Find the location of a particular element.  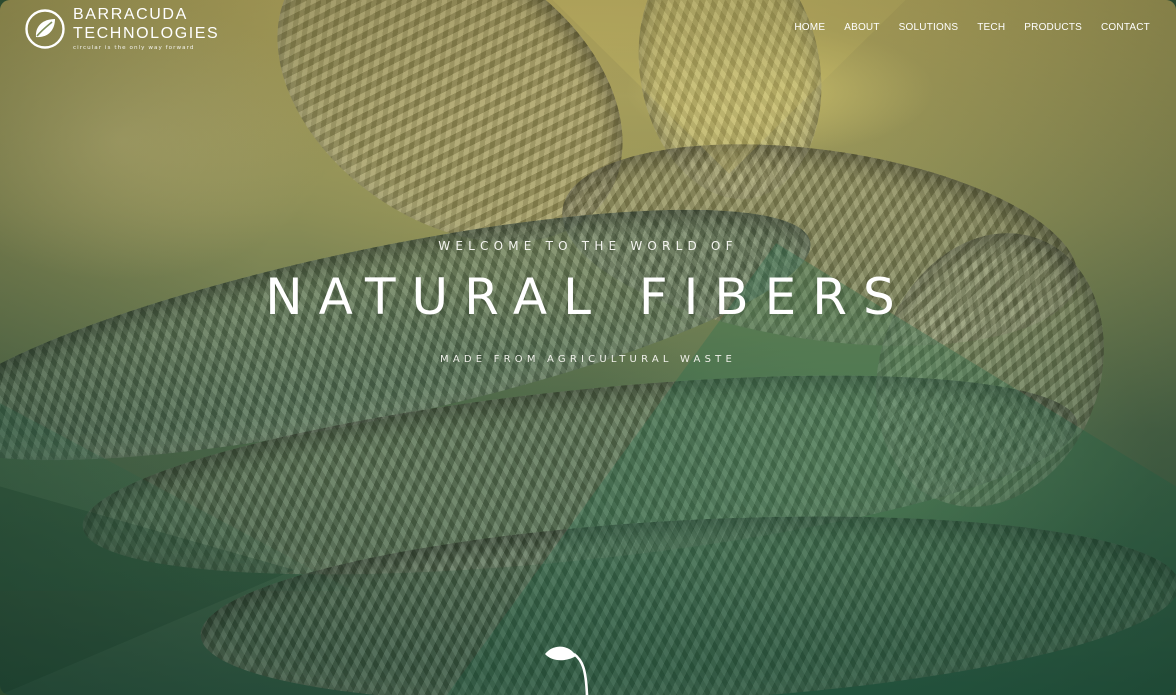

nav-item-home: HOME is located at coordinates (809, 27).